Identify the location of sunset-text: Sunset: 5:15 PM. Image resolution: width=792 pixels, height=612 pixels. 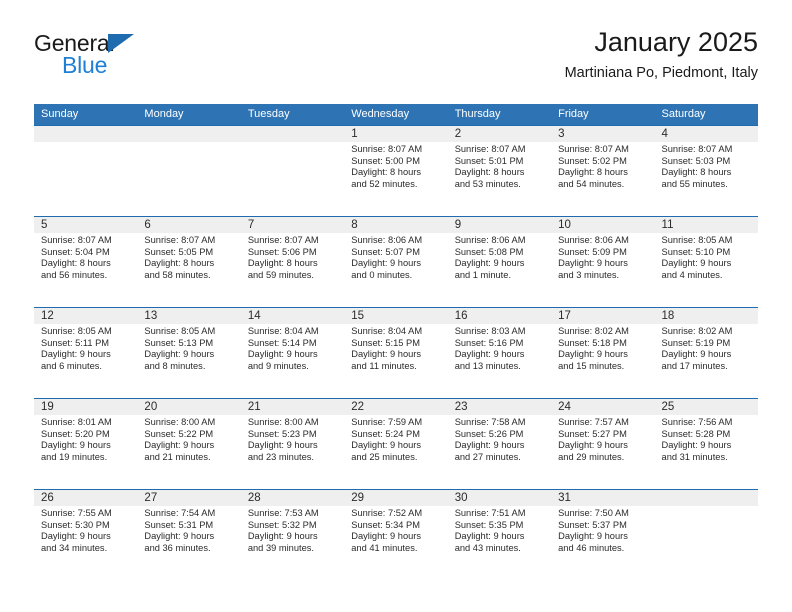
(385, 342).